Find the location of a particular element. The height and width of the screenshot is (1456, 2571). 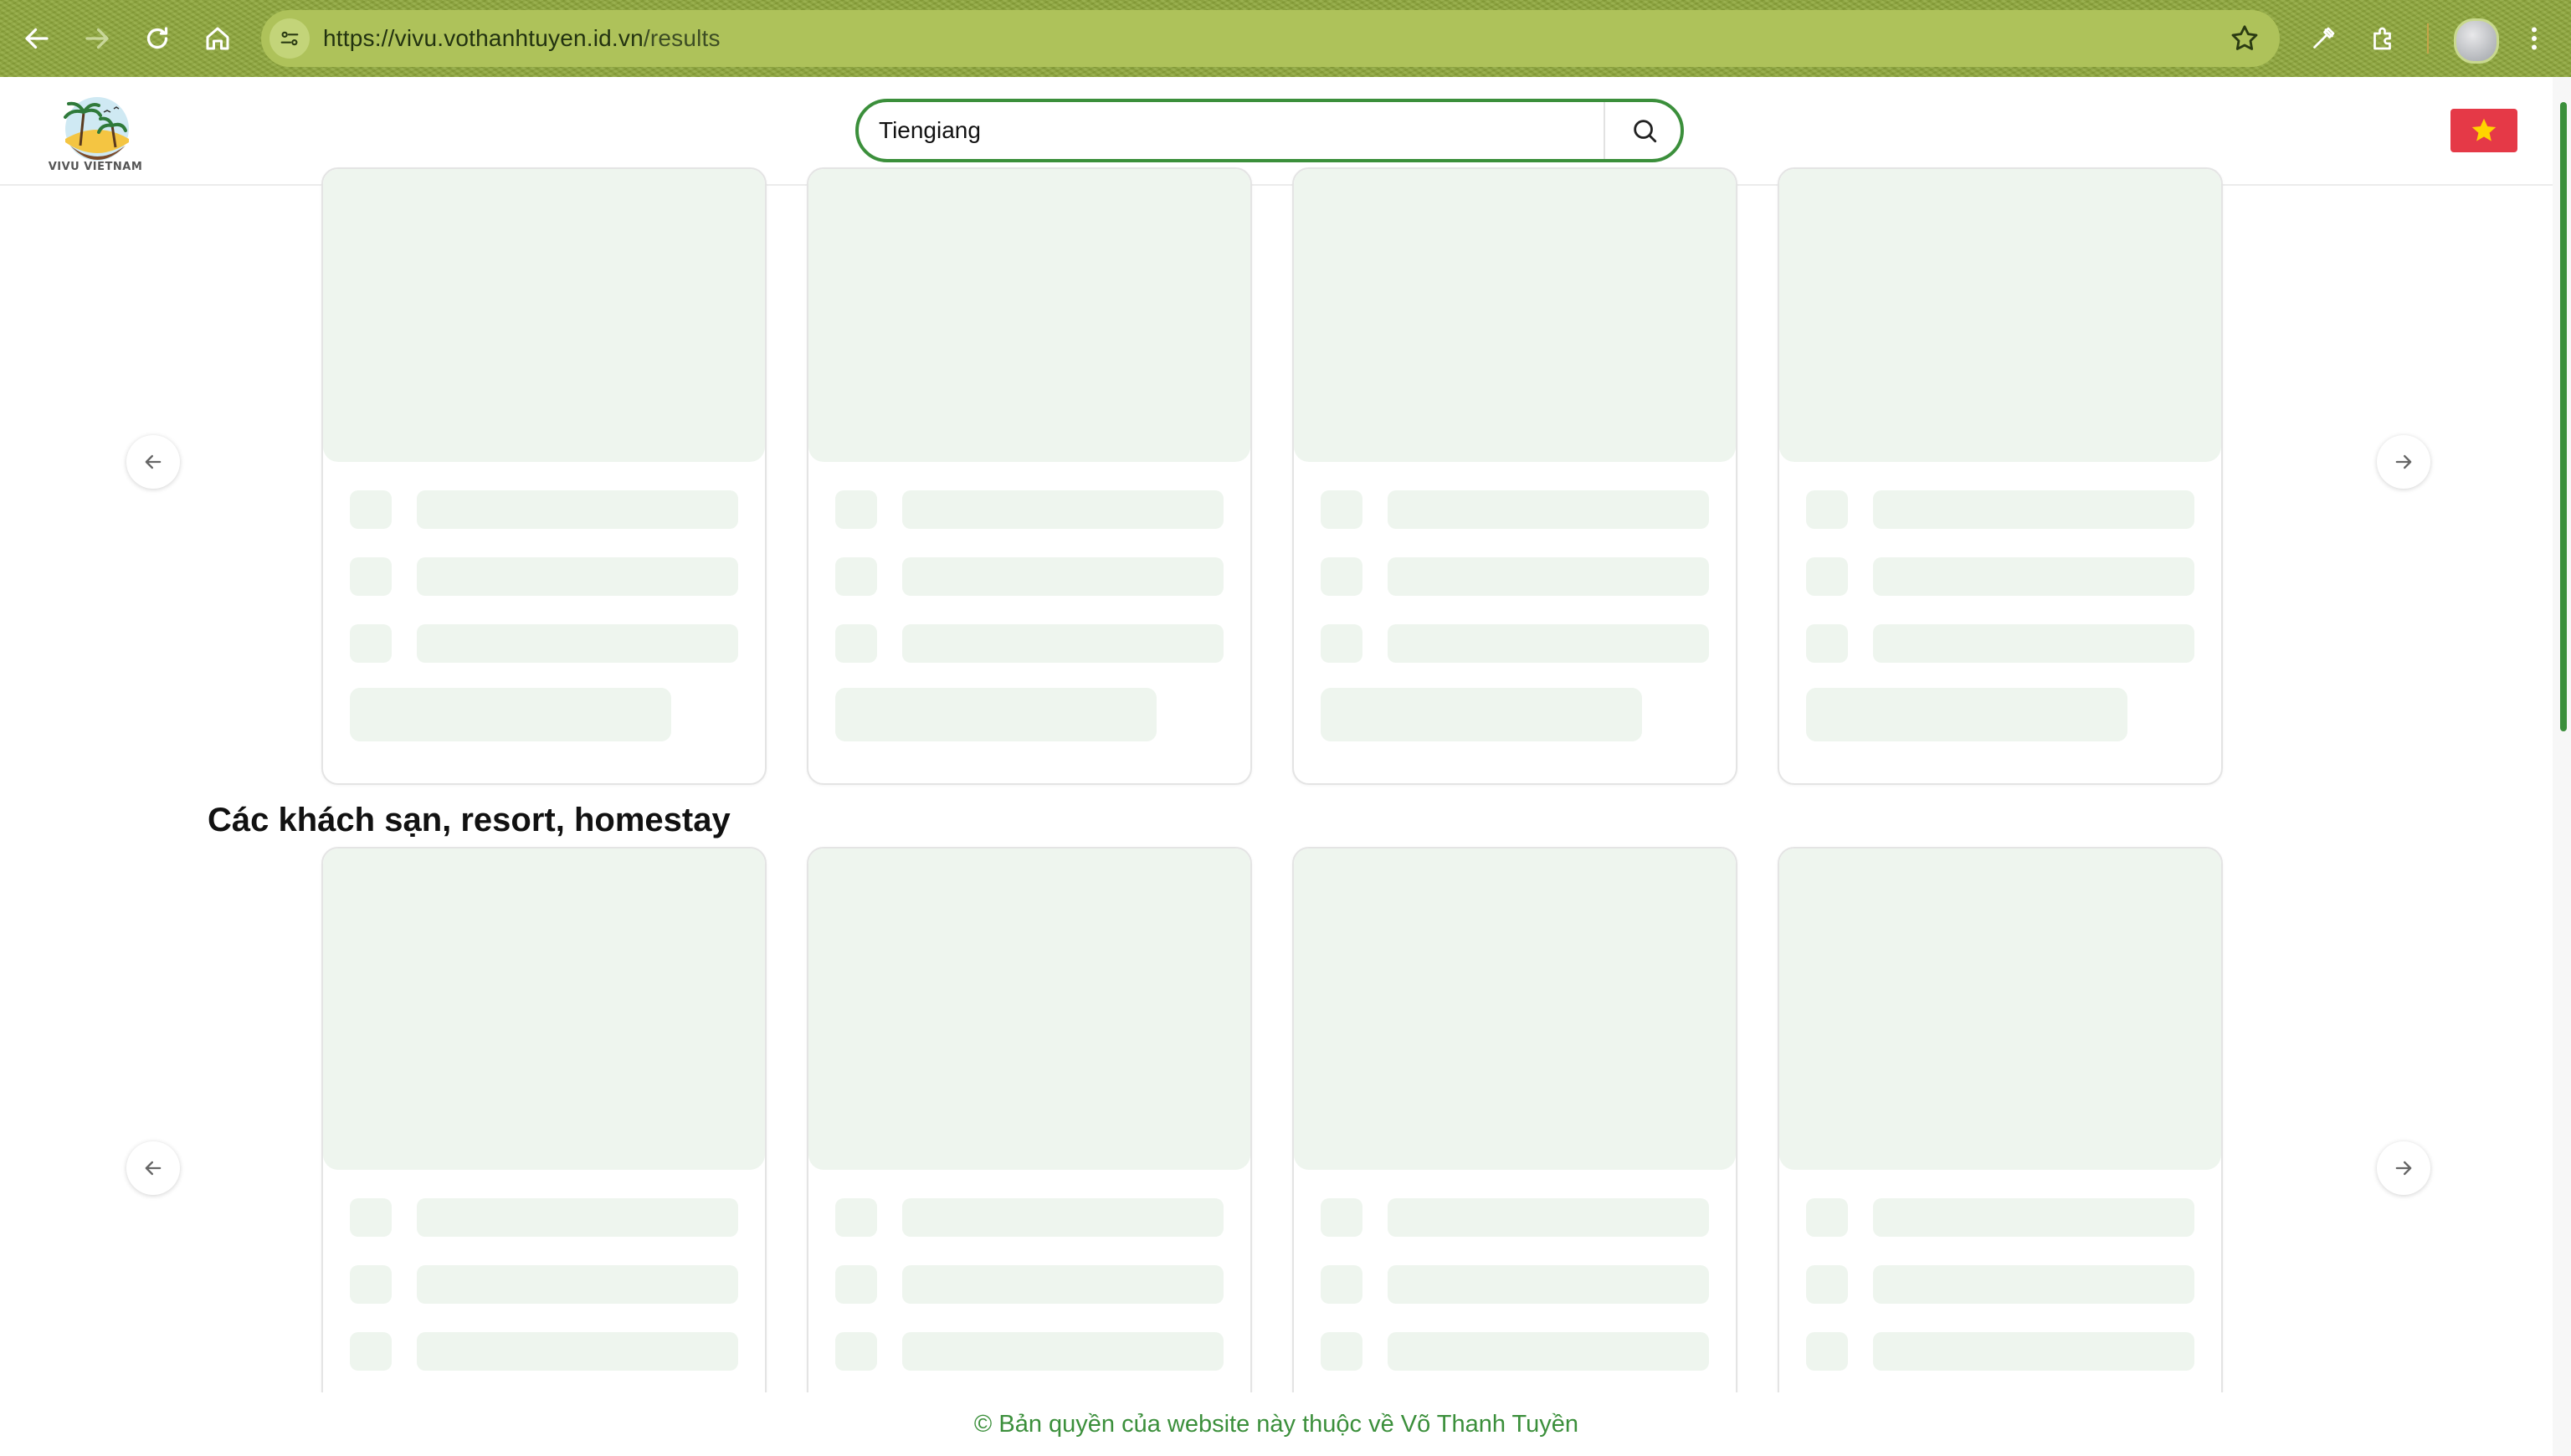

vietnam-flag-star-icon is located at coordinates (2484, 129).